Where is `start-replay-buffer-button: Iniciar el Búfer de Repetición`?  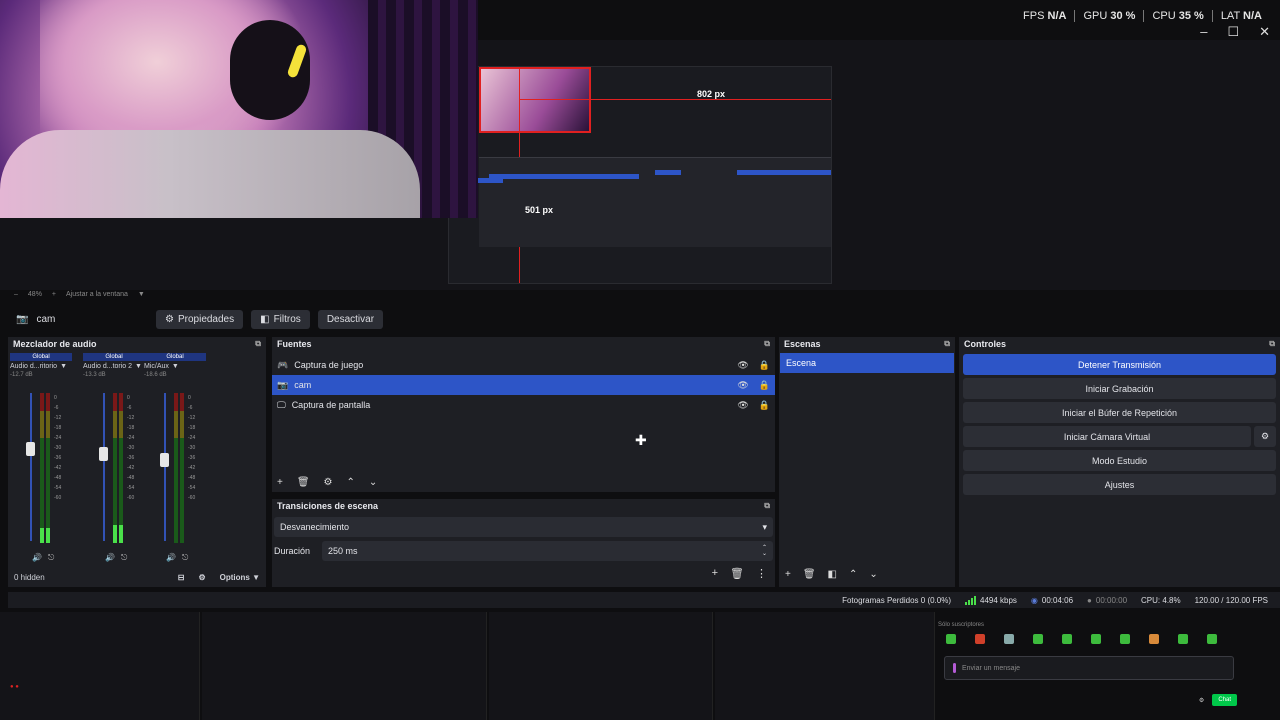 start-replay-buffer-button: Iniciar el Búfer de Repetición is located at coordinates (1119, 412).